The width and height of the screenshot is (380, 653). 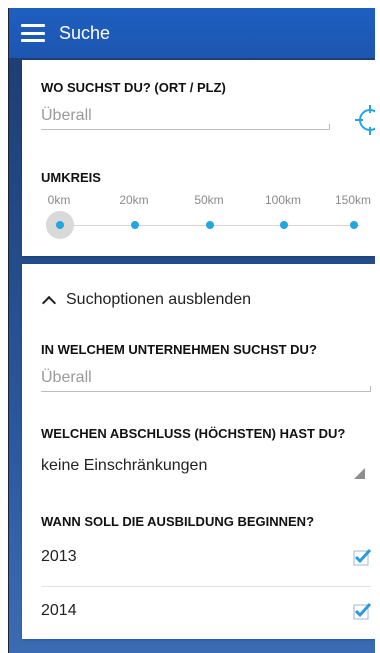 I want to click on location-label: WO SUCHST DU? (ORT / PLZ), so click(x=133, y=87).